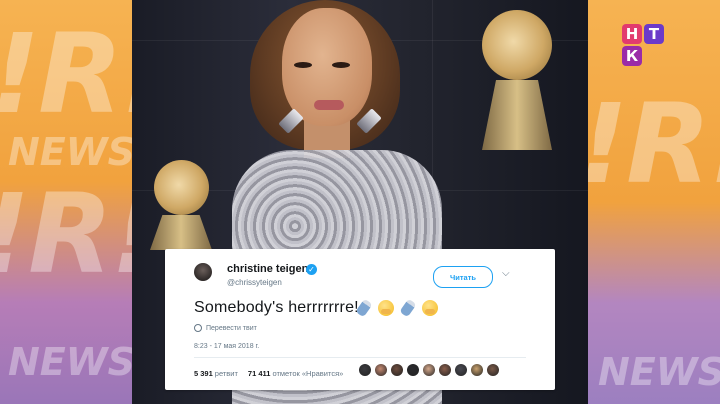 The width and height of the screenshot is (720, 404). What do you see at coordinates (311, 269) in the screenshot?
I see `verified-badge-icon: ✓` at bounding box center [311, 269].